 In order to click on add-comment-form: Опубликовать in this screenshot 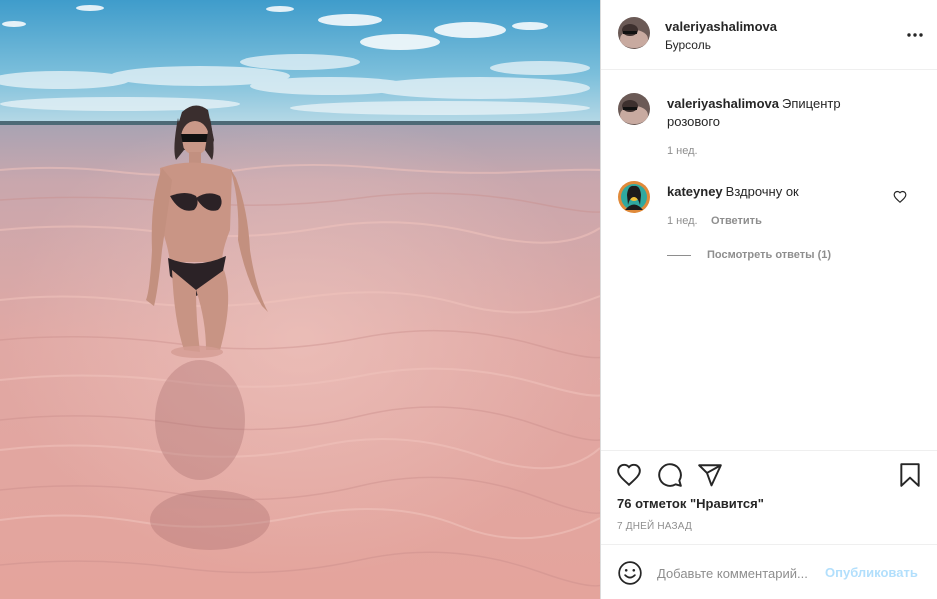, I will do `click(769, 571)`.